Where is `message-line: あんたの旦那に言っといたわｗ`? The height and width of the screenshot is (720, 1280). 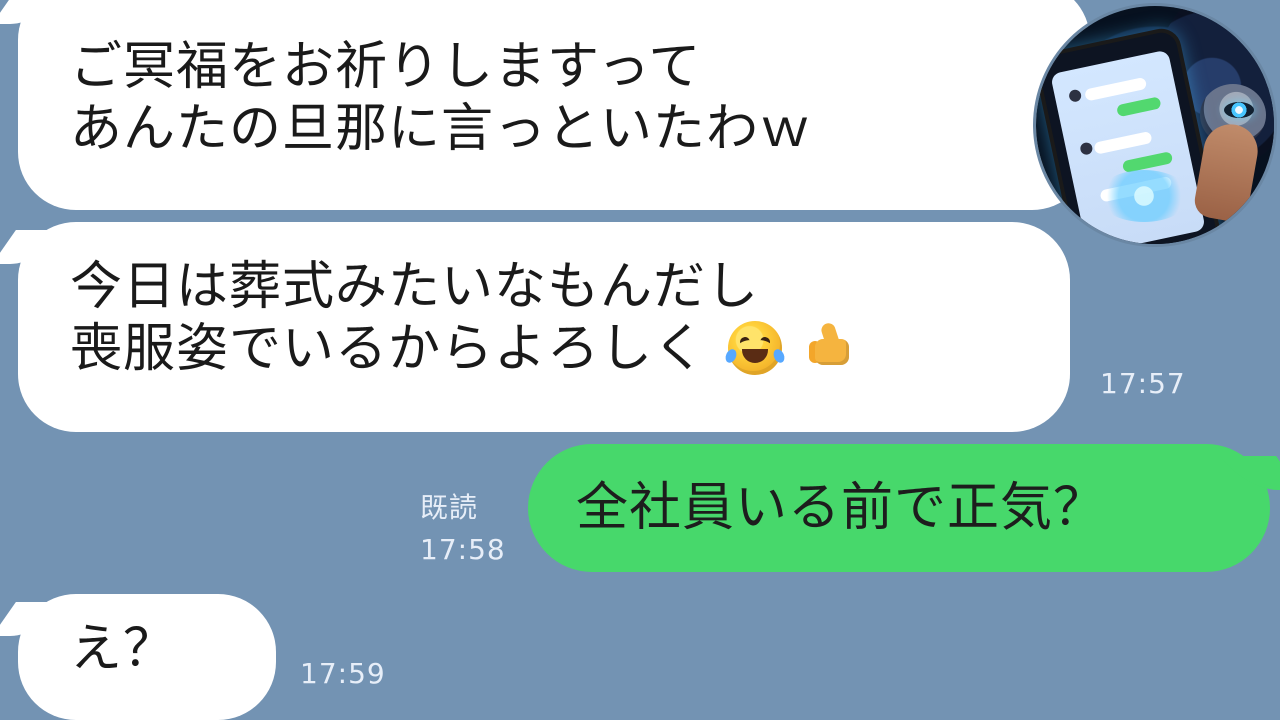
message-line: あんたの旦那に言っといたわｗ is located at coordinates (441, 129).